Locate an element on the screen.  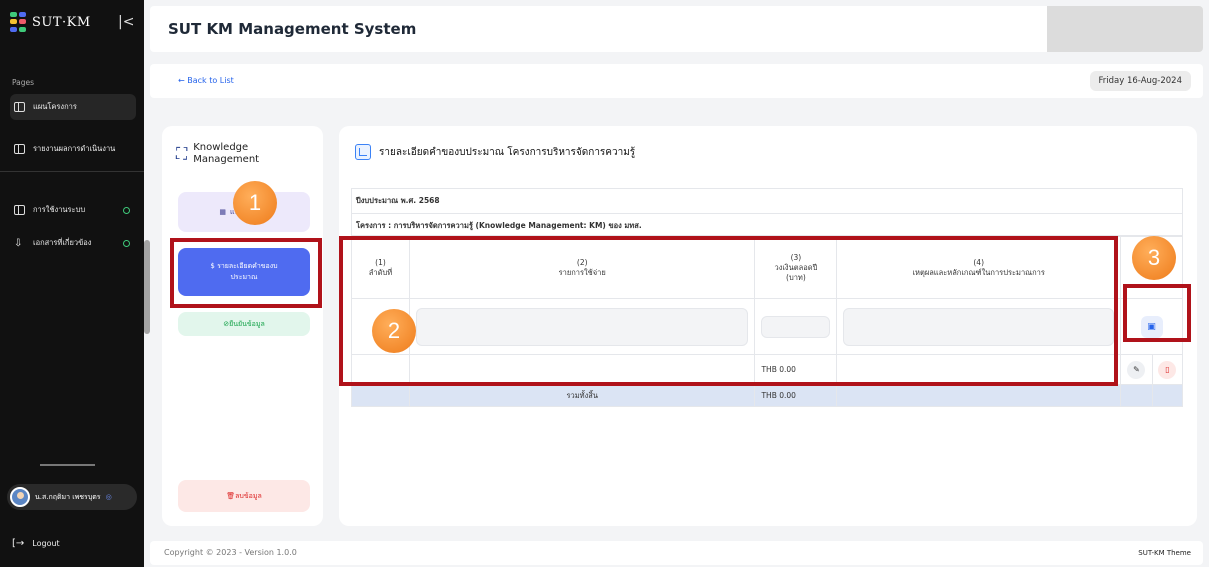
edit-pencil-icon: ✎ is located at coordinates (1136, 369).